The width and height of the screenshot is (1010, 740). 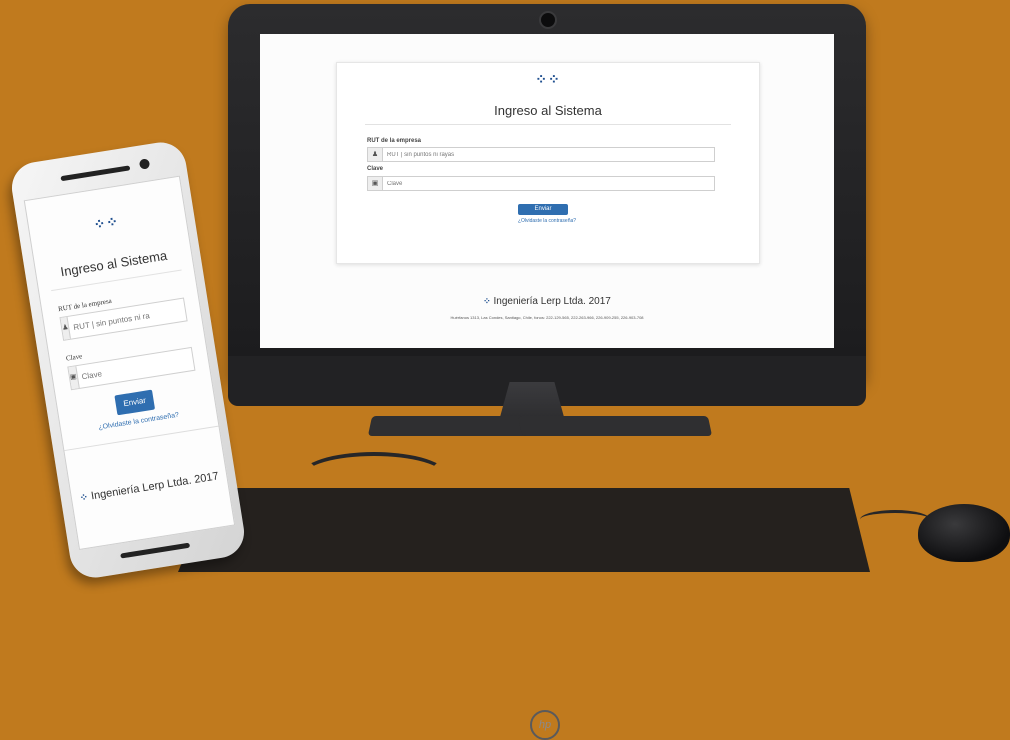 What do you see at coordinates (375, 183) in the screenshot?
I see `lock-icon: ▣` at bounding box center [375, 183].